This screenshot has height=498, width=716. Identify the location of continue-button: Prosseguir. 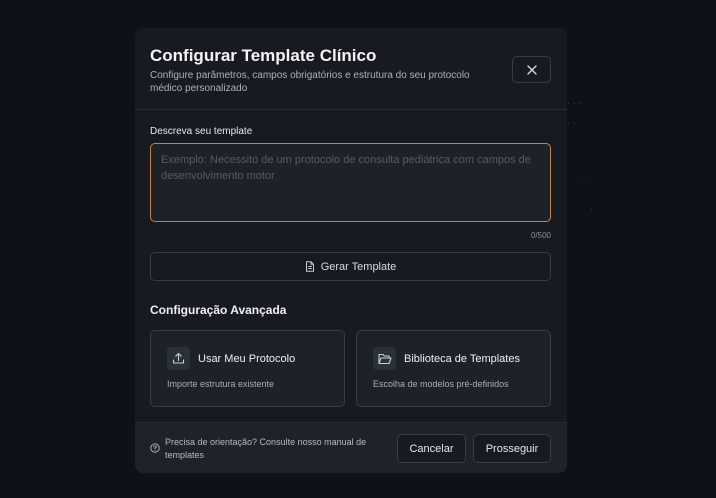
(512, 448).